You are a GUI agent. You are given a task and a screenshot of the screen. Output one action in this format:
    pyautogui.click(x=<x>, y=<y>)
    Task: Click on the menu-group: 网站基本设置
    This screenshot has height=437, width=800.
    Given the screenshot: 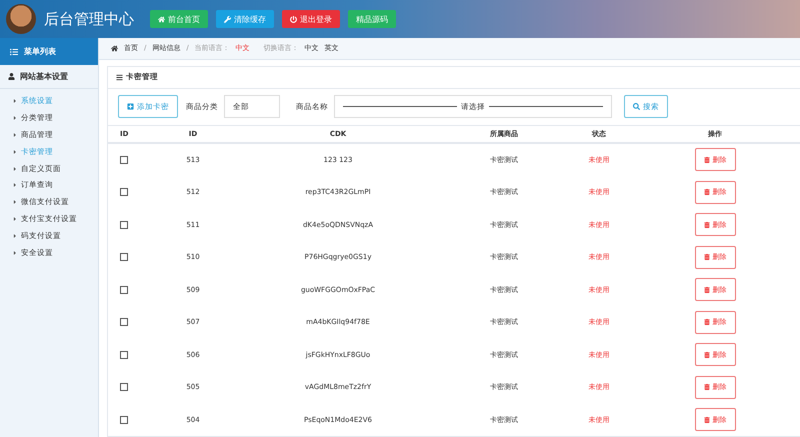 What is the action you would take?
    pyautogui.click(x=49, y=77)
    